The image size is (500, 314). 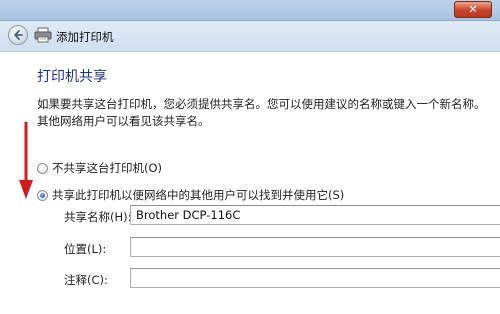 I want to click on share-name-field: Brother DCP-116C, so click(x=315, y=215).